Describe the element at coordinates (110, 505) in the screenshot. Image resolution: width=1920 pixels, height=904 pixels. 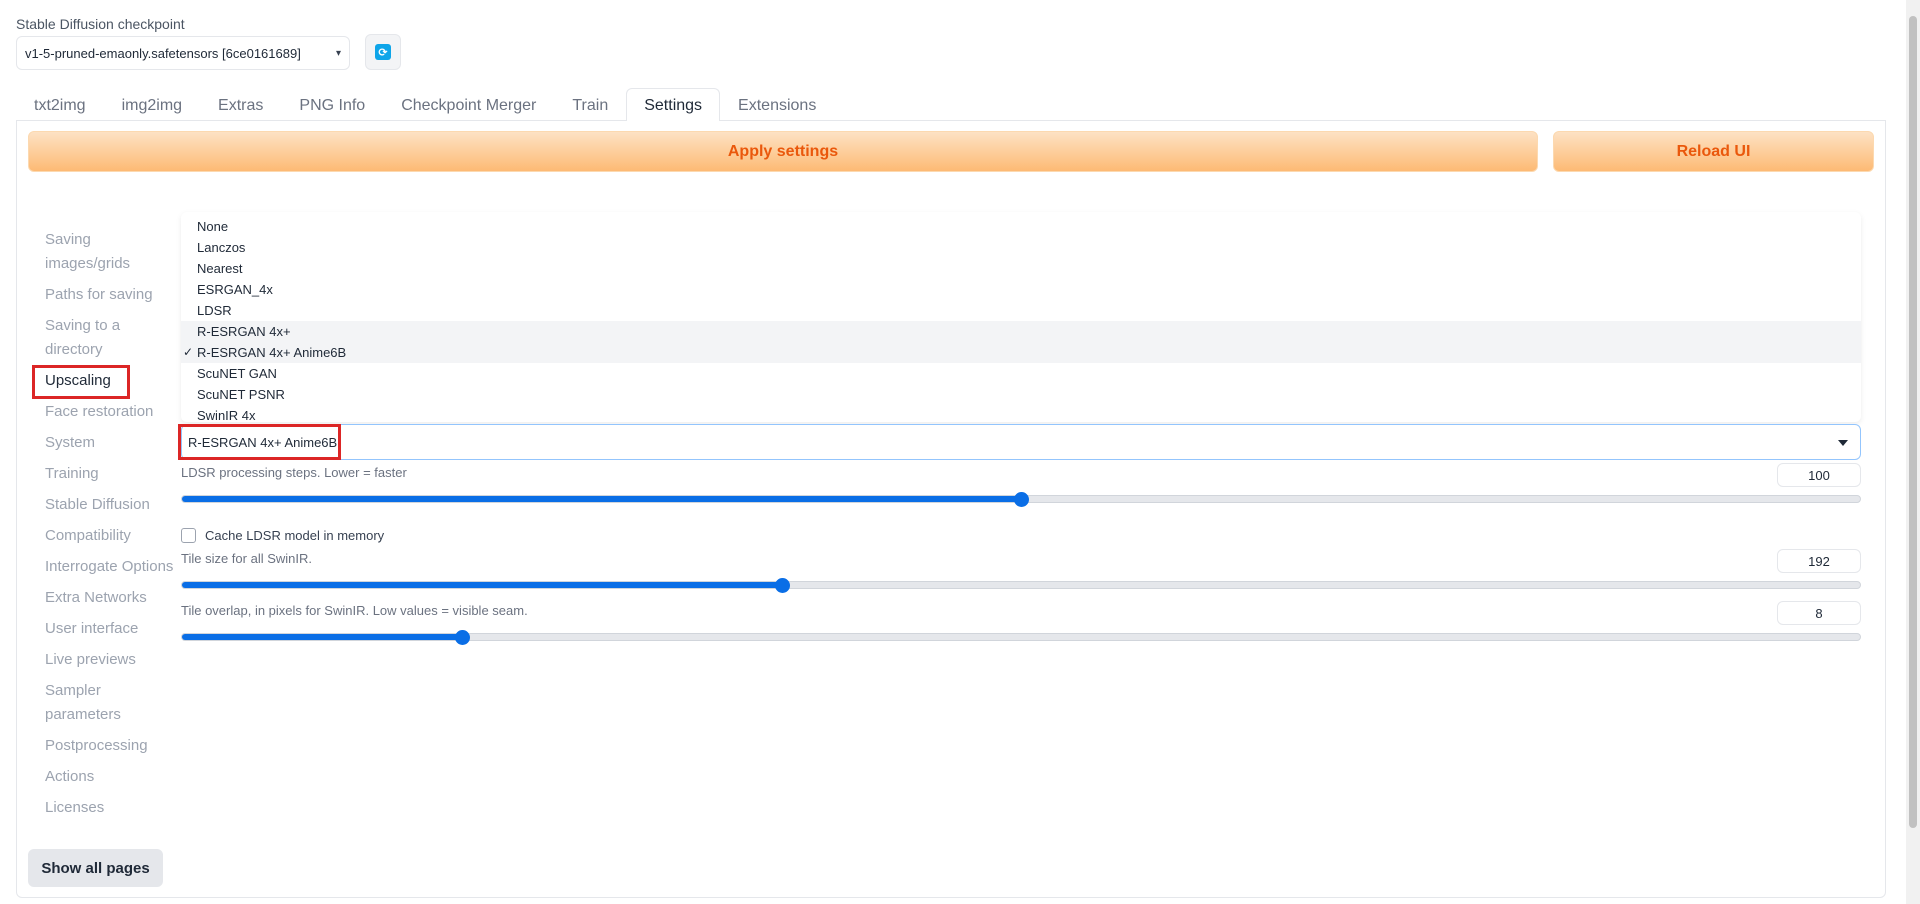
I see `sidebar-item-stable-diffusion: Stable Diffusion` at that location.